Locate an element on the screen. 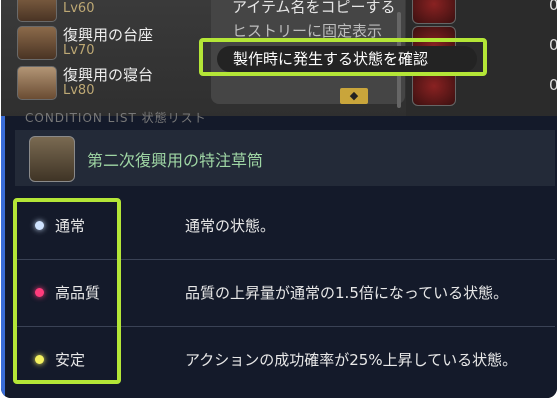 The width and height of the screenshot is (560, 400). target-item-name: 第二次復興用の特注草筒 is located at coordinates (175, 160).